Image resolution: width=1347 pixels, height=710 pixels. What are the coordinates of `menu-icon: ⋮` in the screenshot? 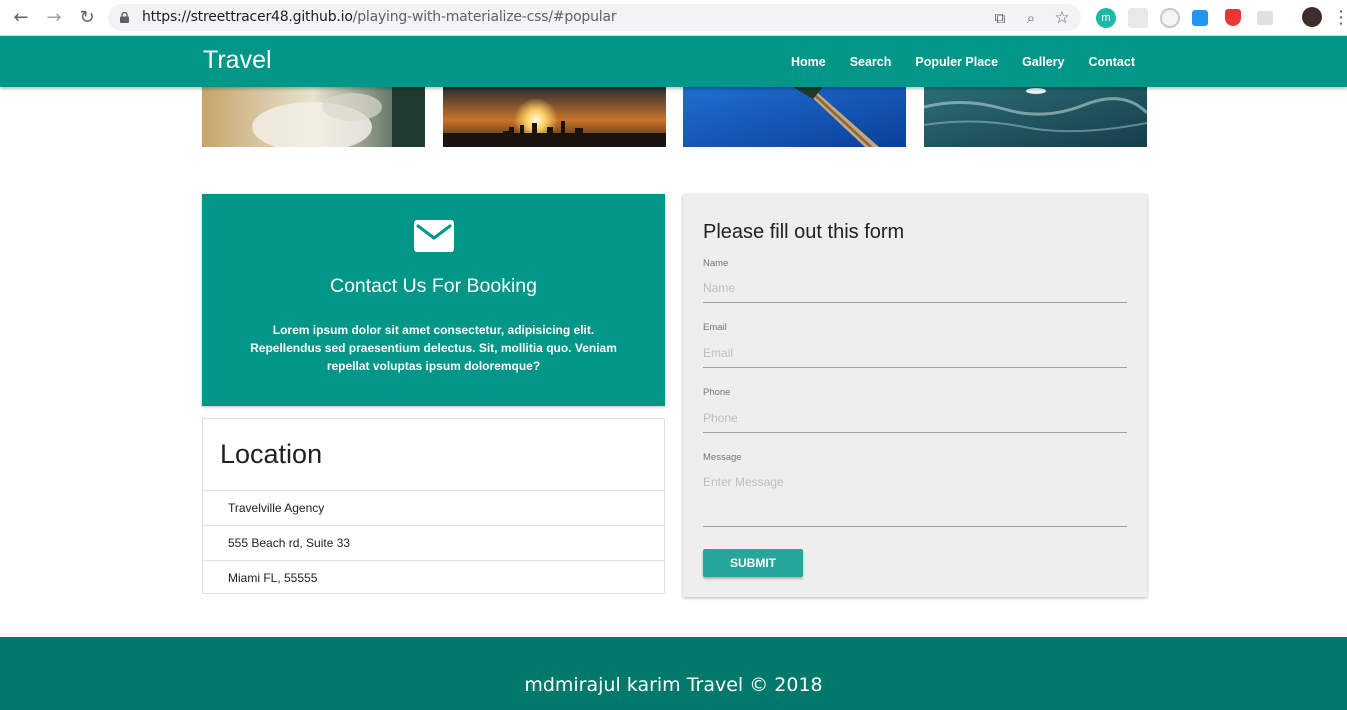 It's located at (1339, 18).